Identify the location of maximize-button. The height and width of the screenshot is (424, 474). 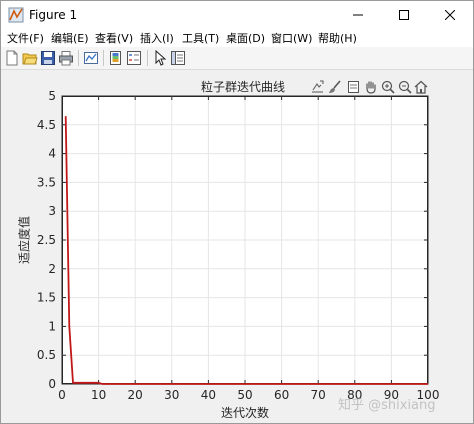
(404, 15).